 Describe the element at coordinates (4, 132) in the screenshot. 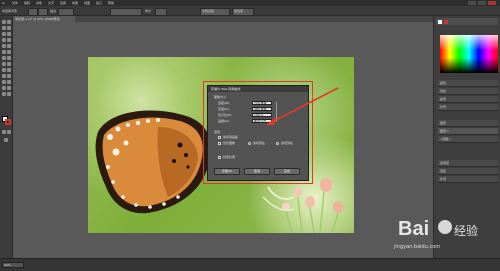

I see `color-mode-icon` at that location.